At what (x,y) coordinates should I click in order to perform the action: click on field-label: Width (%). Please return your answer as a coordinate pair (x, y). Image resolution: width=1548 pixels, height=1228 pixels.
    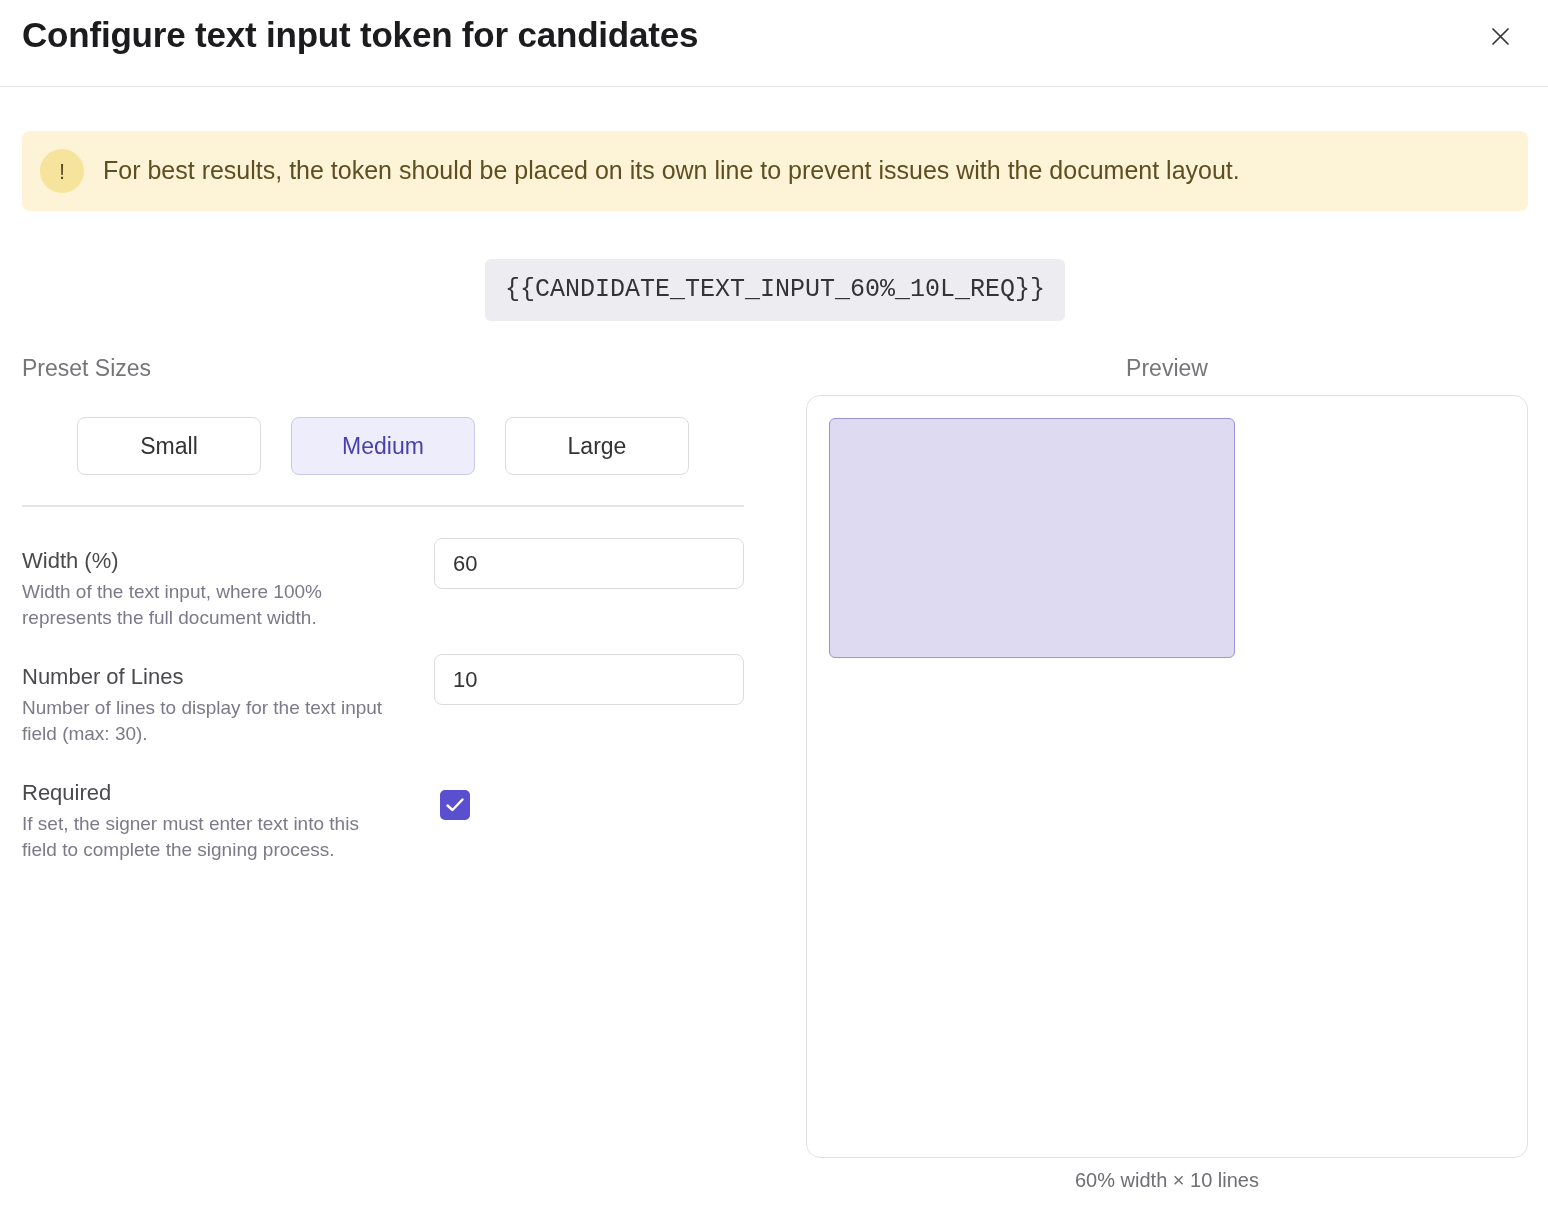
    Looking at the image, I should click on (71, 561).